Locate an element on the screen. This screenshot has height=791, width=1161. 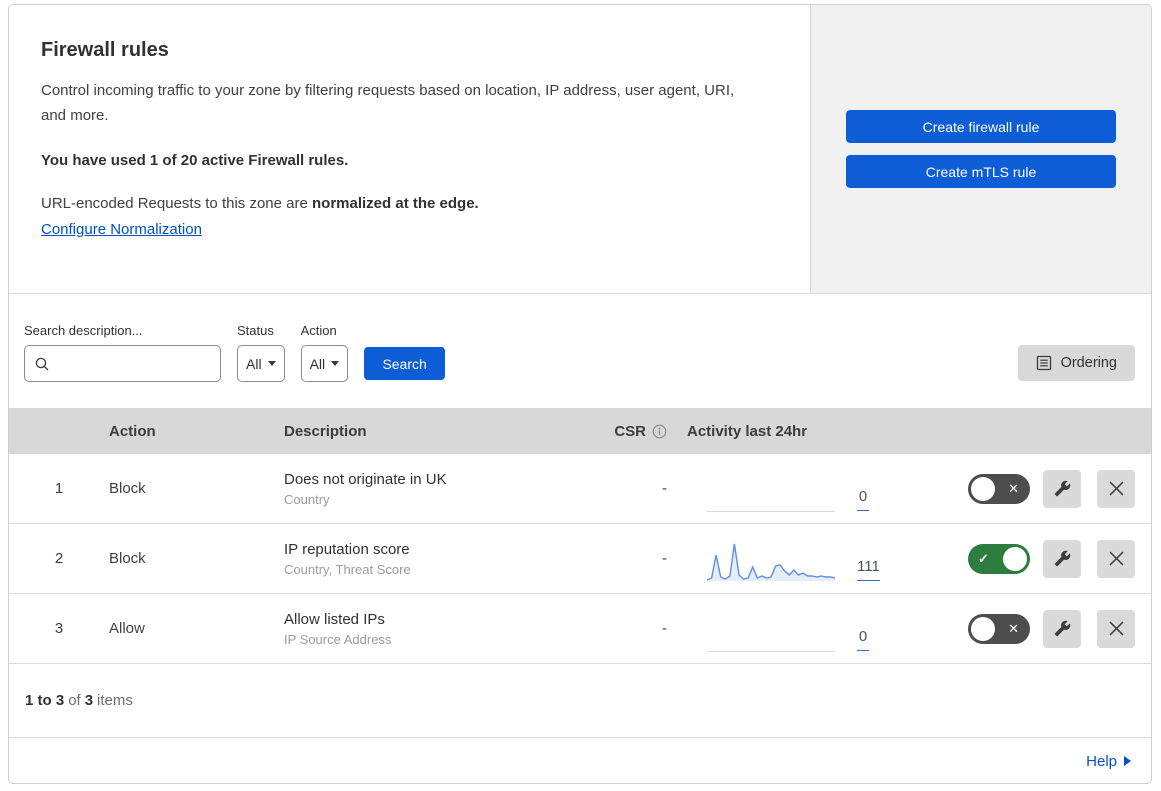
rule-description: IP reputation score is located at coordinates (347, 549).